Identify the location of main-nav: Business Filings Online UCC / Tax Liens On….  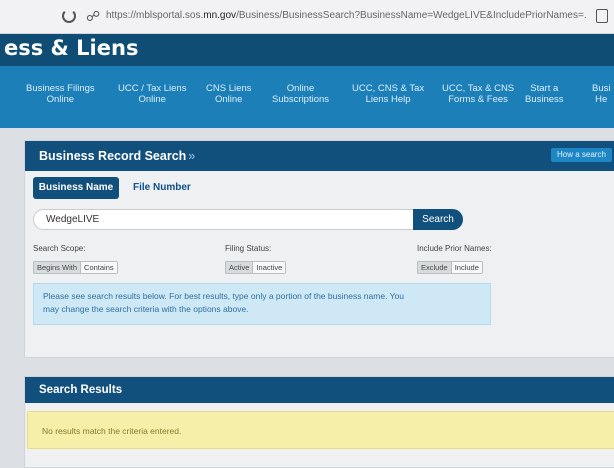
(307, 97).